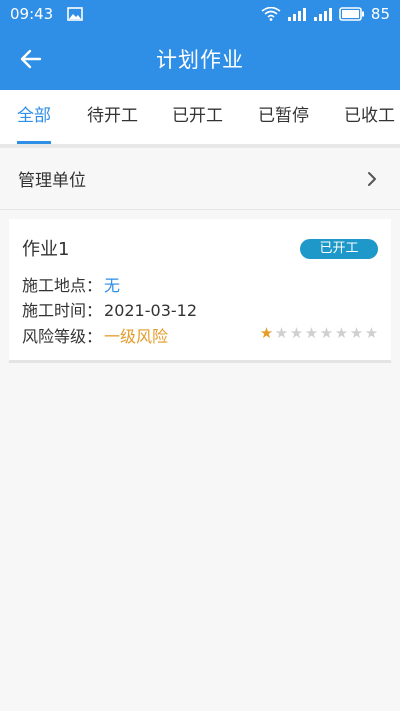 This screenshot has height=711, width=400. I want to click on image-notification-icon, so click(75, 14).